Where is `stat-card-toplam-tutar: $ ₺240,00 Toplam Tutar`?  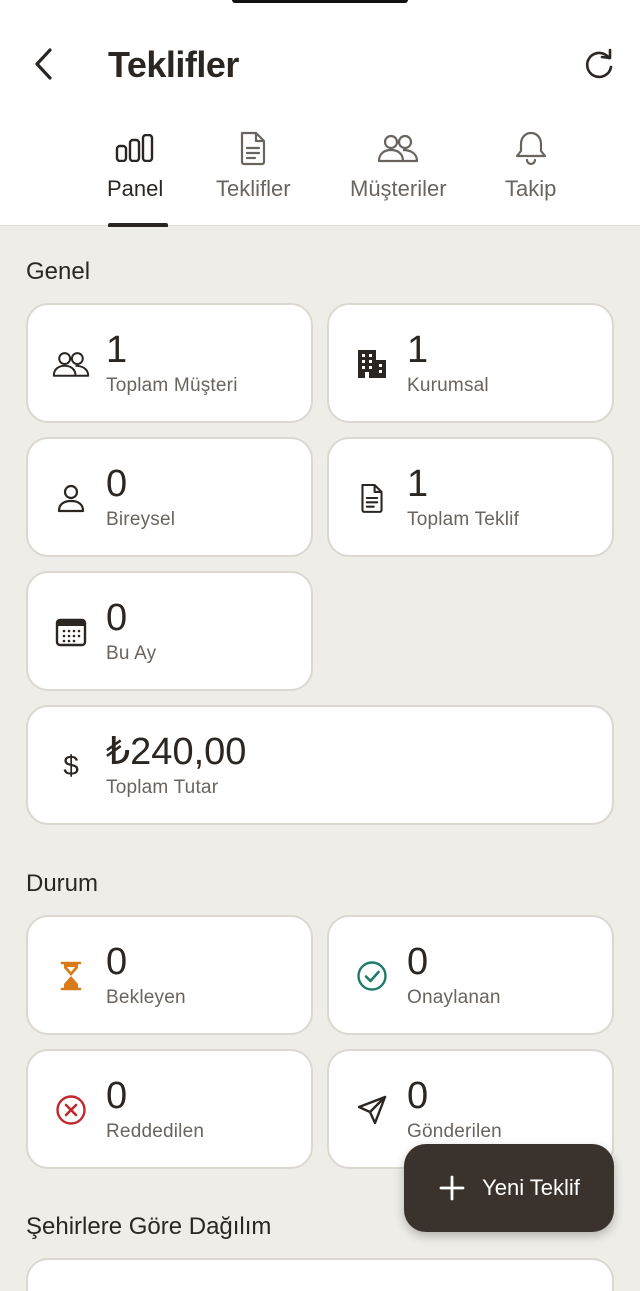 stat-card-toplam-tutar: $ ₺240,00 Toplam Tutar is located at coordinates (320, 765).